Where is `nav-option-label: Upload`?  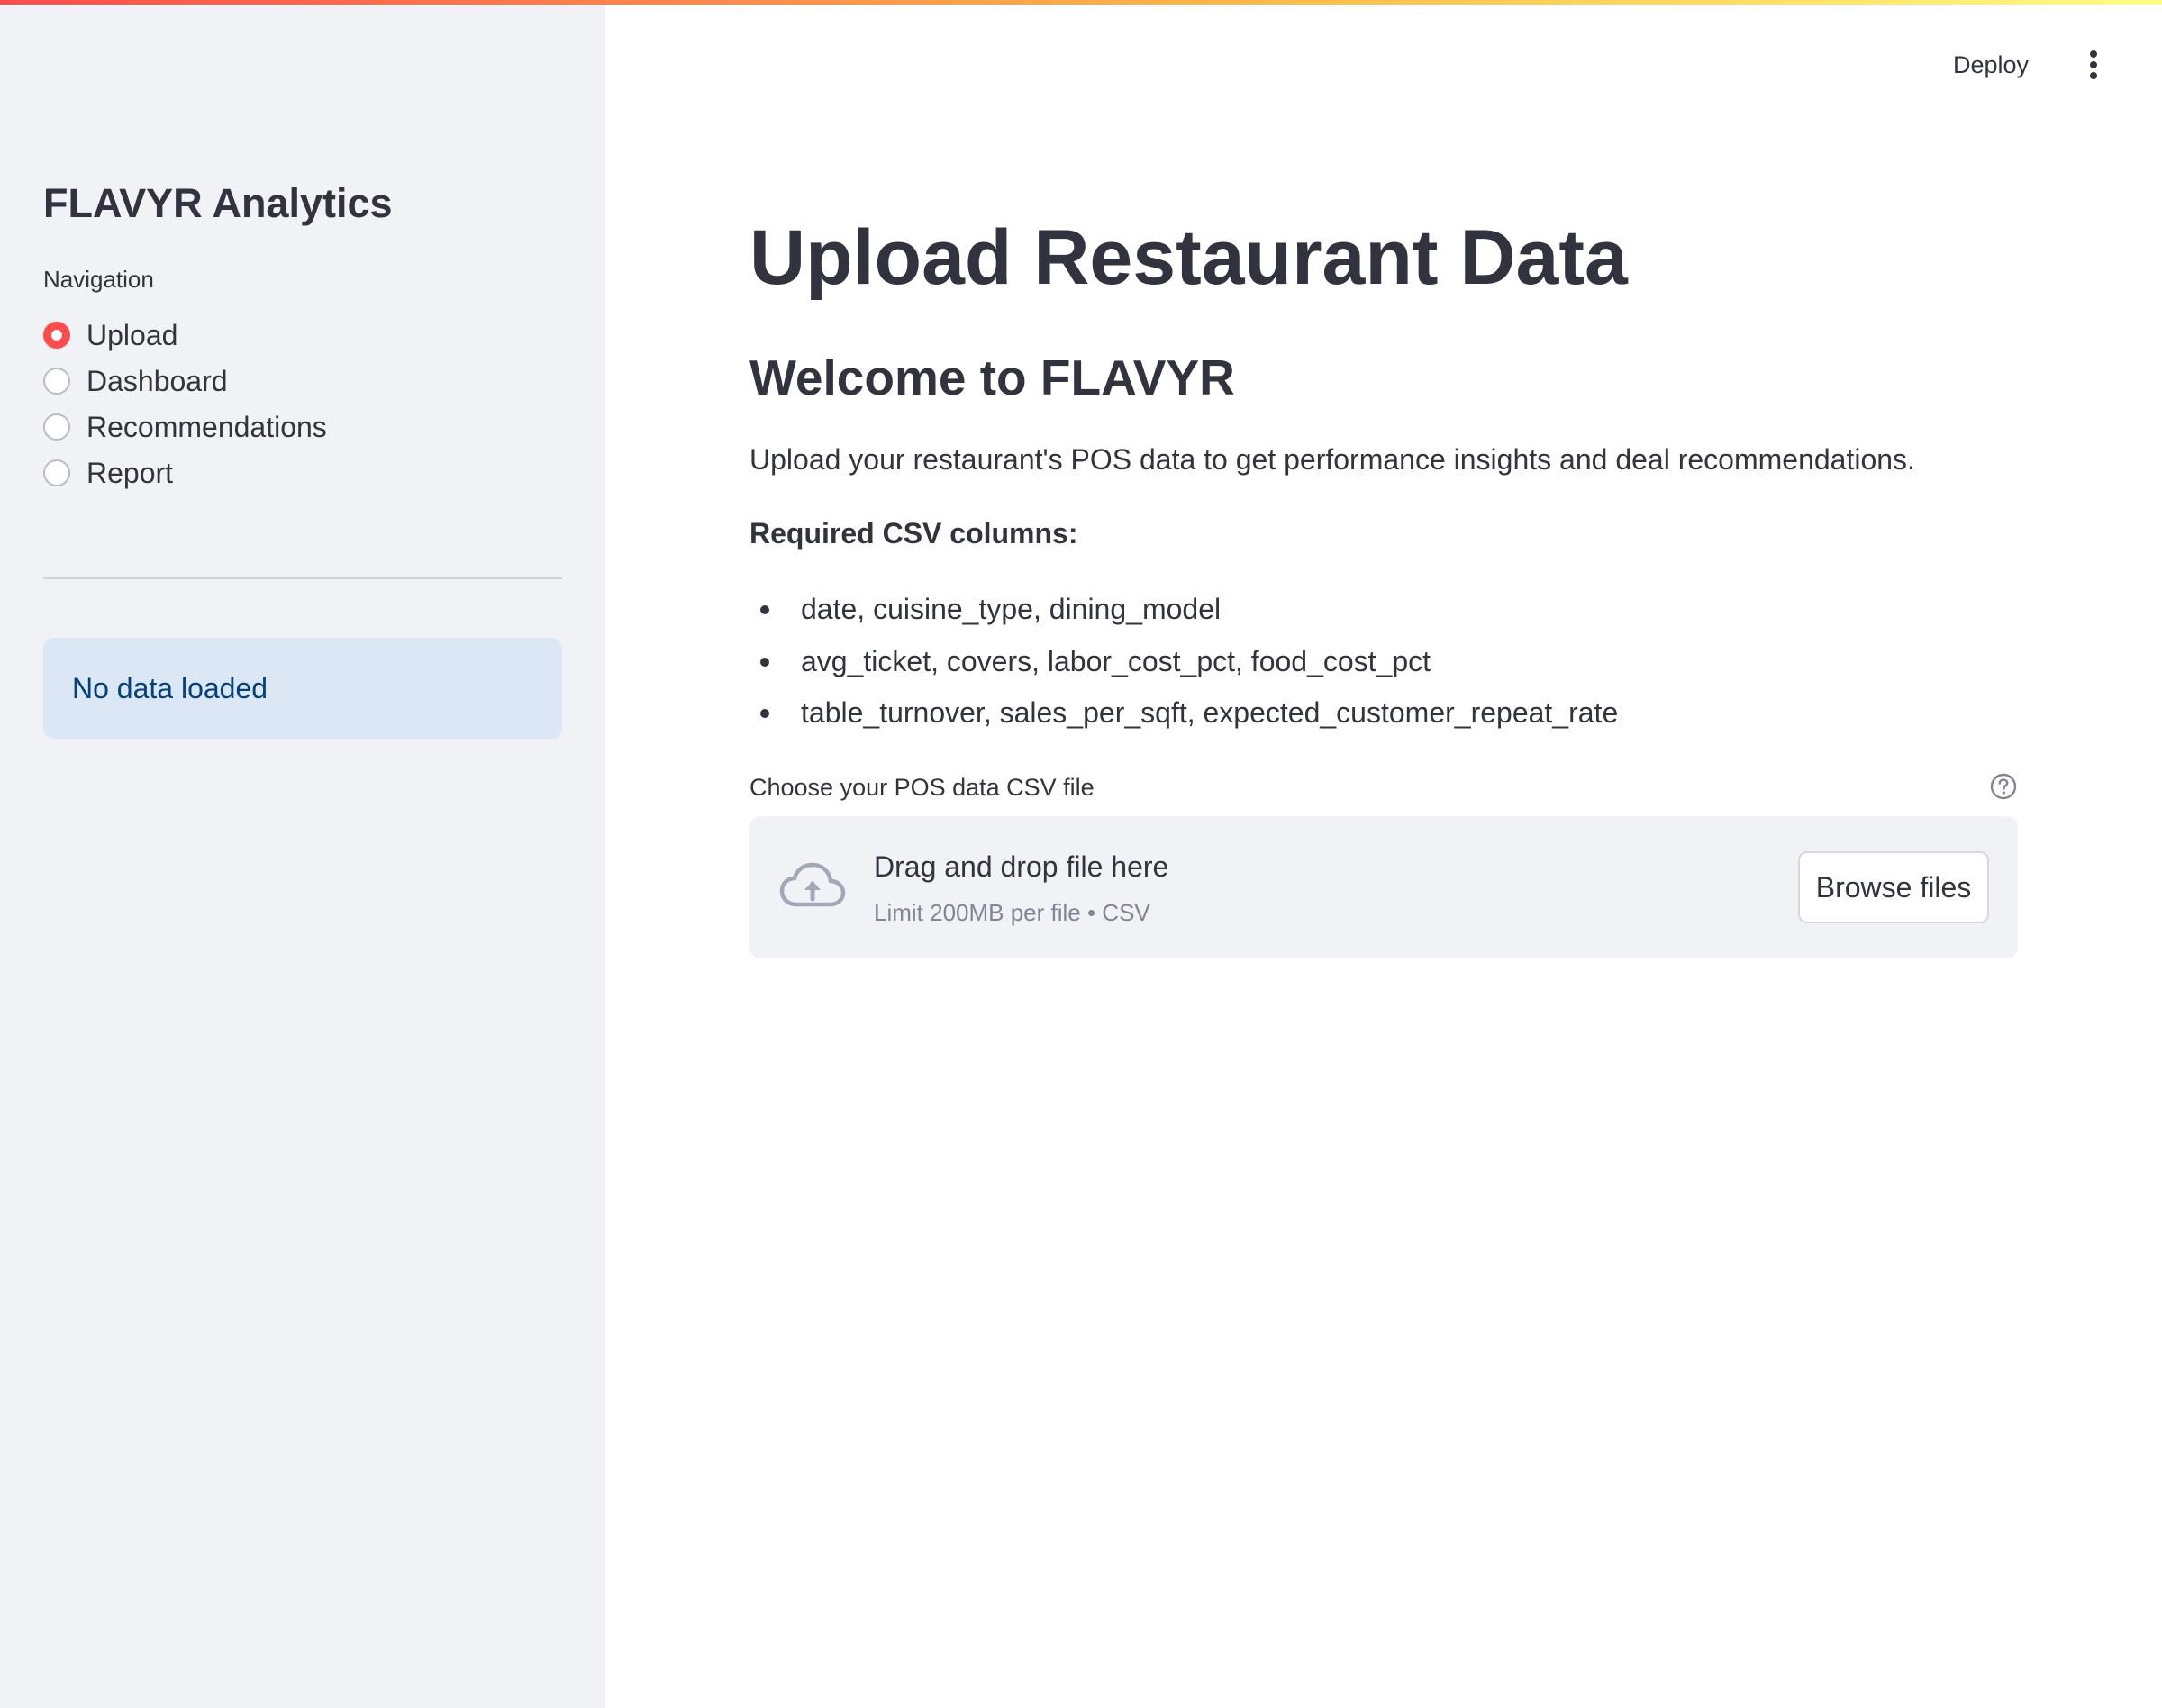
nav-option-label: Upload is located at coordinates (132, 334).